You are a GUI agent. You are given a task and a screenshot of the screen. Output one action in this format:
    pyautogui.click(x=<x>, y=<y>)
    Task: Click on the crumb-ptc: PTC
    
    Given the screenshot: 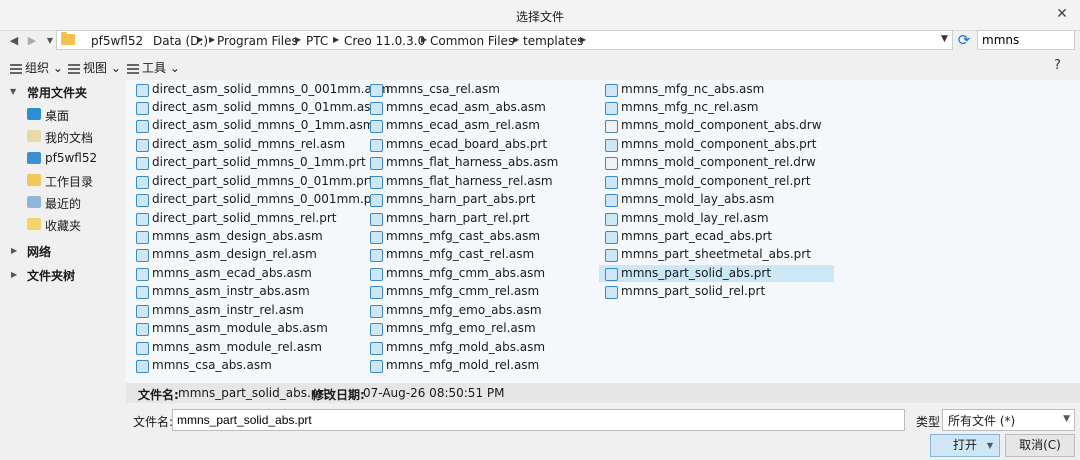 What is the action you would take?
    pyautogui.click(x=317, y=41)
    